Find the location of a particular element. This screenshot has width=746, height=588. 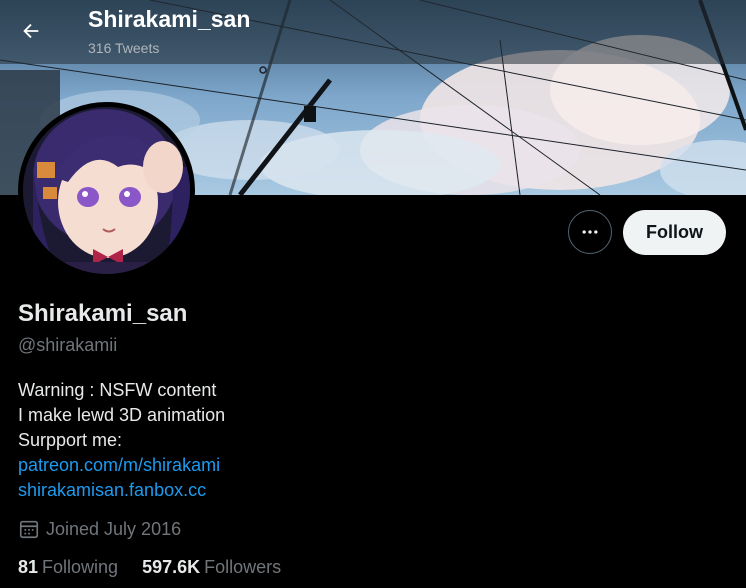

following-label: Following is located at coordinates (80, 567).